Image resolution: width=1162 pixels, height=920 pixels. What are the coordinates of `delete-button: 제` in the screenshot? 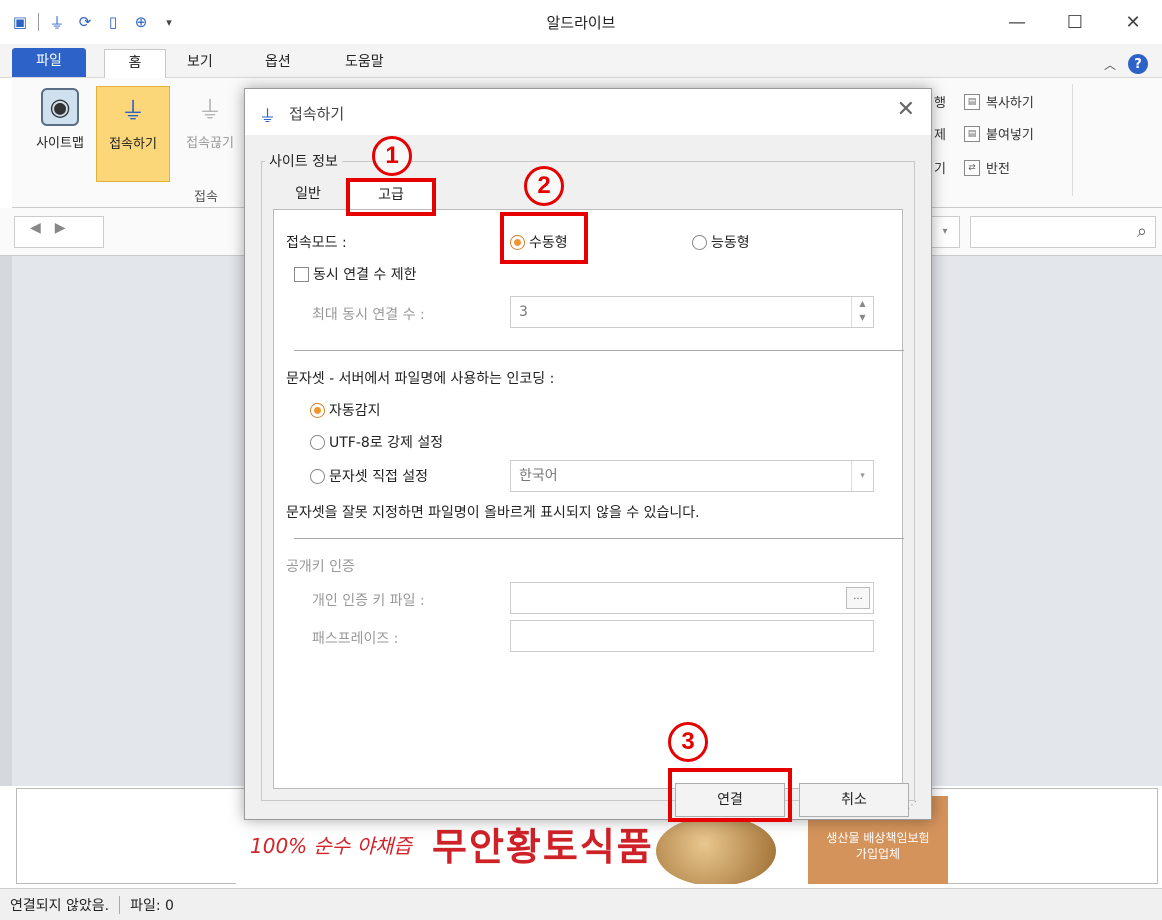 It's located at (940, 133).